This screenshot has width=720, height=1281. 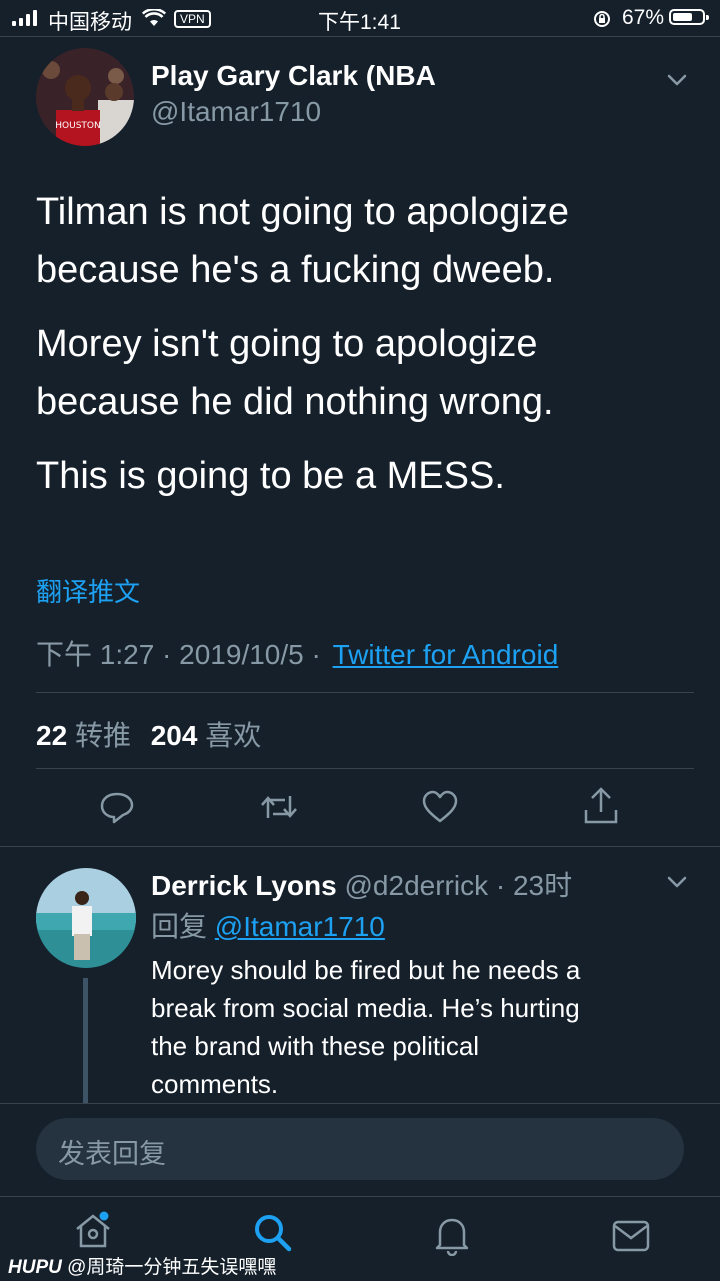 I want to click on reply-input: 发表回复, so click(x=360, y=1149).